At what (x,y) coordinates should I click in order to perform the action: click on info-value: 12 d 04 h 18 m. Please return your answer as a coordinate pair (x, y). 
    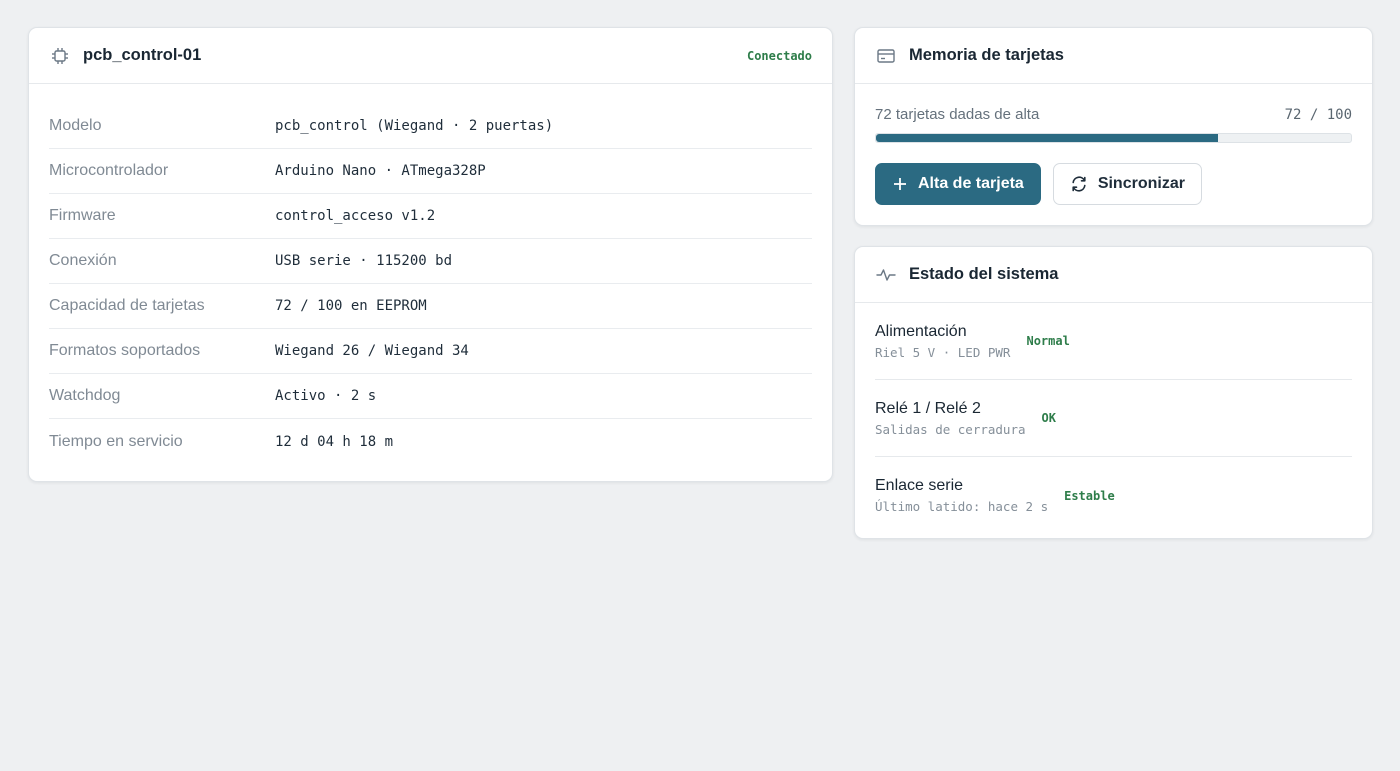
    Looking at the image, I should click on (334, 441).